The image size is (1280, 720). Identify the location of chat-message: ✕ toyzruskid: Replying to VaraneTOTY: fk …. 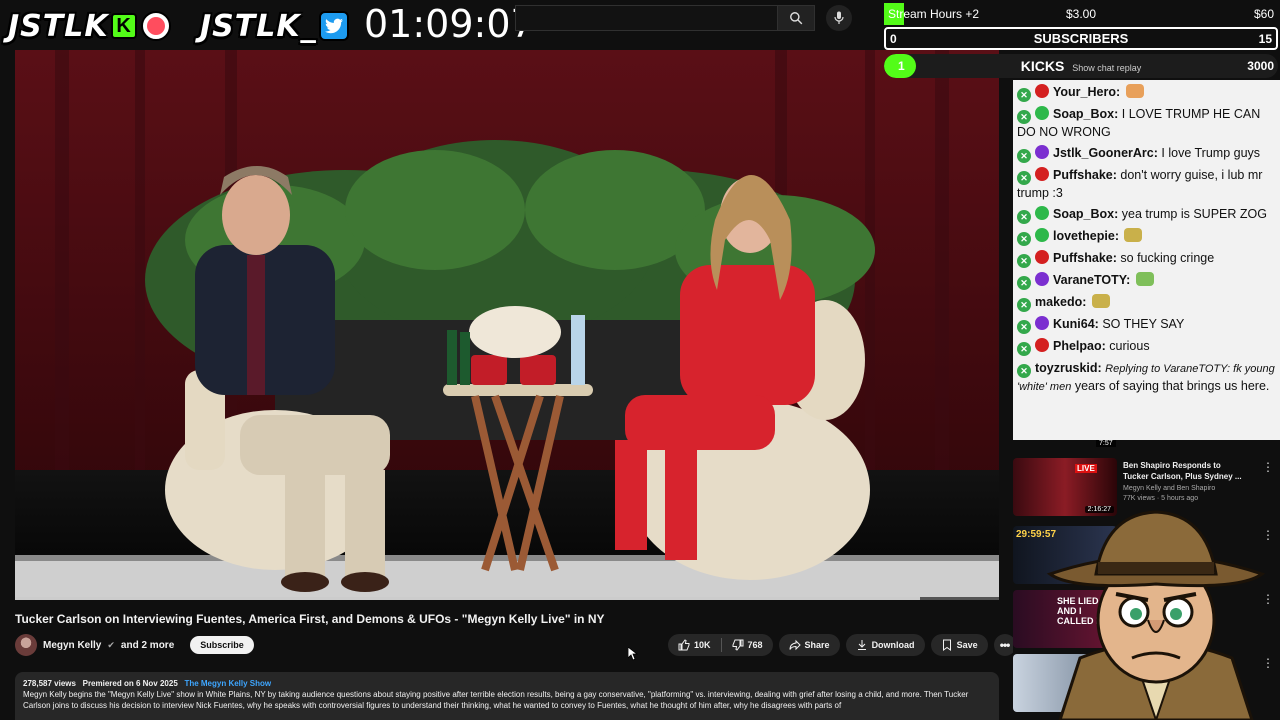
(1146, 378).